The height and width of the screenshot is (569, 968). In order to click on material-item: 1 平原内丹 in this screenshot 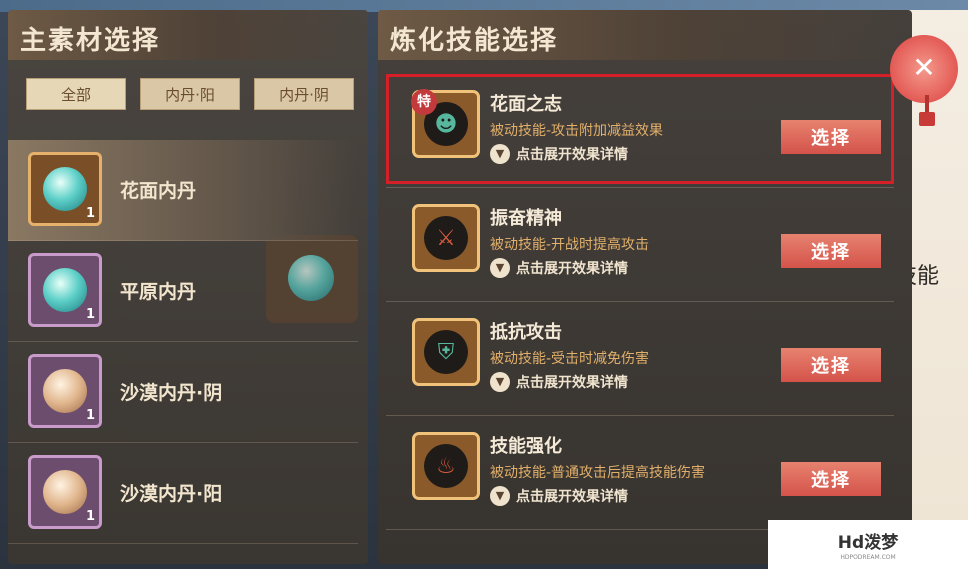, I will do `click(183, 291)`.